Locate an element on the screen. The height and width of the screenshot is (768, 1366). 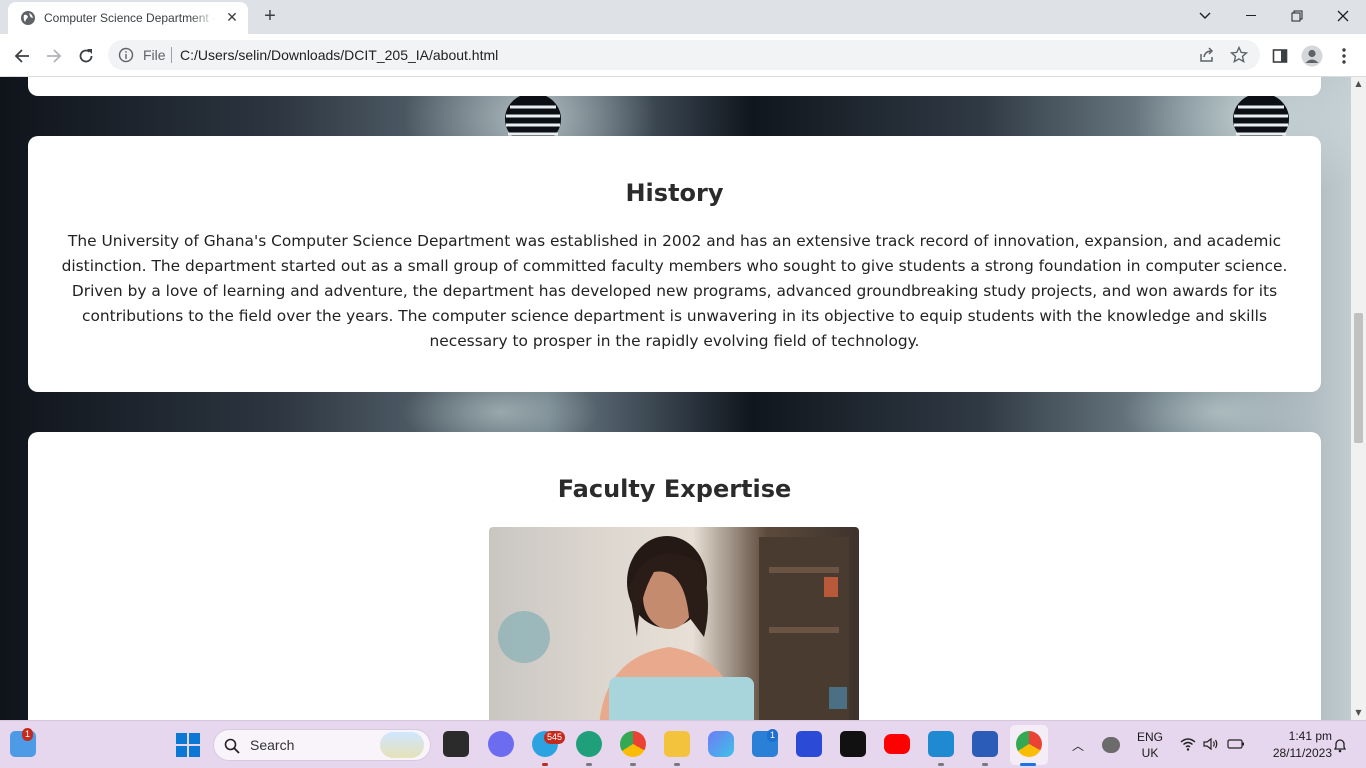
scroll-down-arrow-icon: ▼ is located at coordinates (1358, 713).